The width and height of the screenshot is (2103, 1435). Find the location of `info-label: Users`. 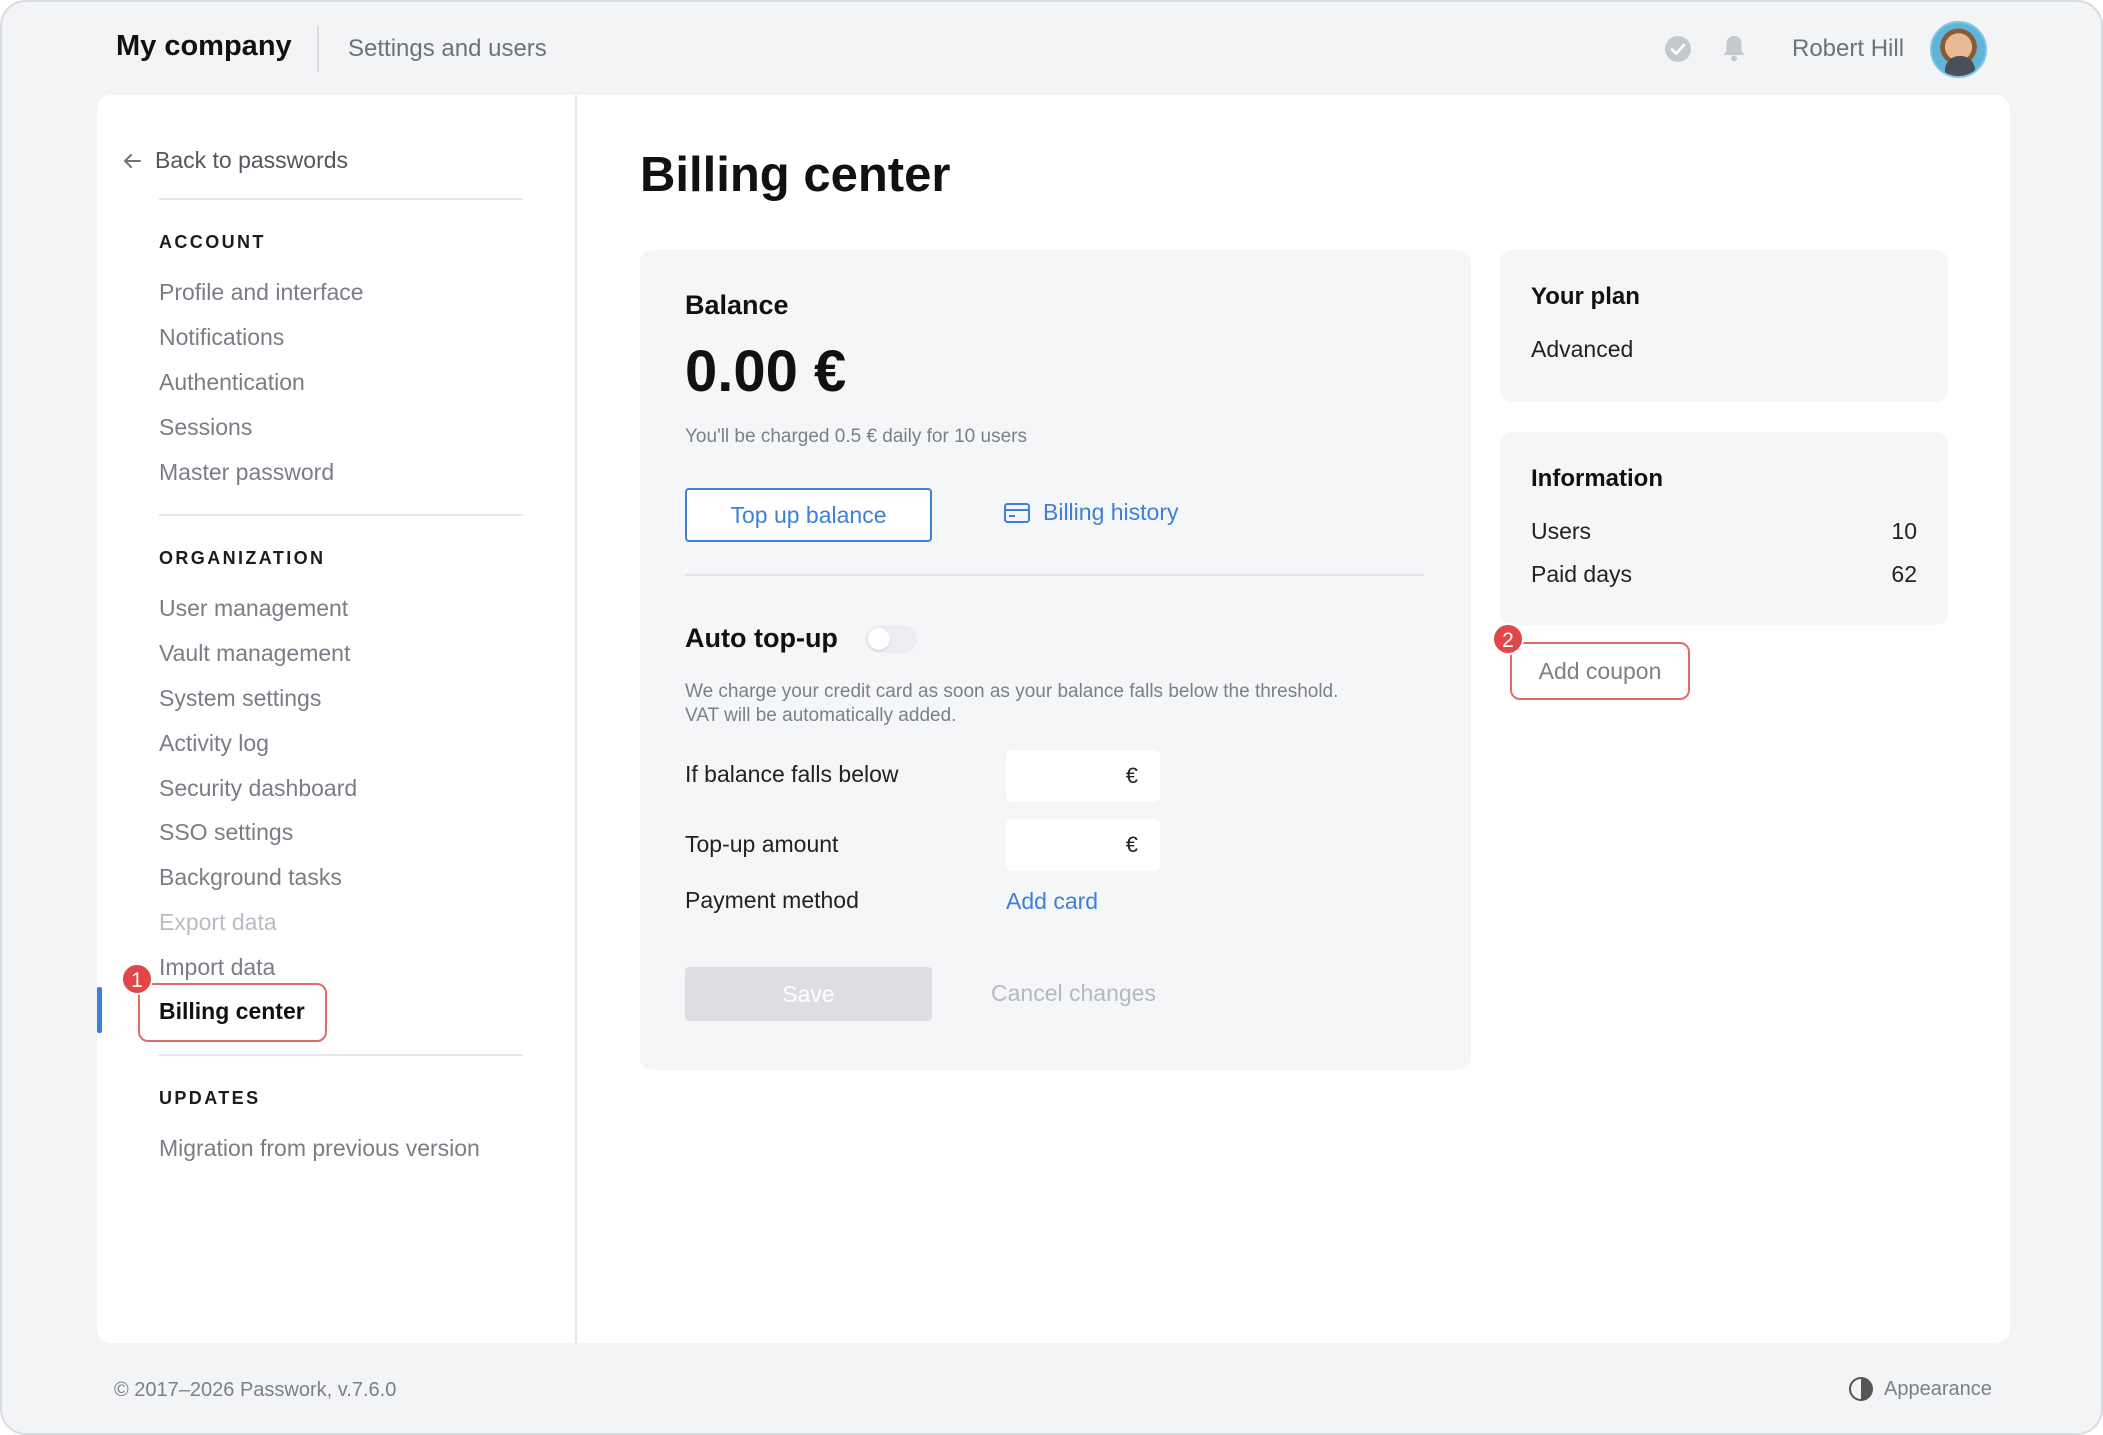

info-label: Users is located at coordinates (1561, 531).